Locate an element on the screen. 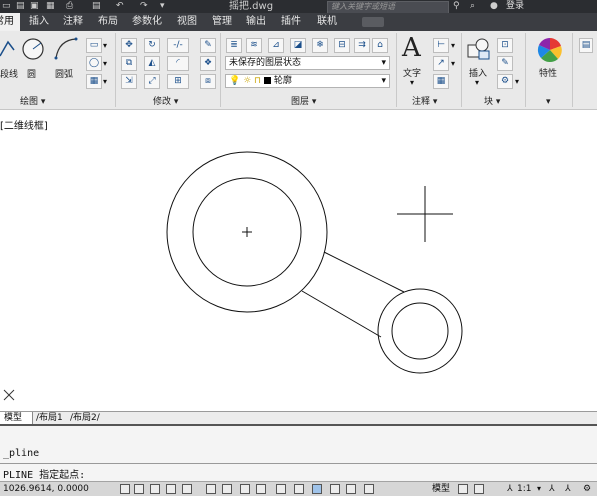  selection-cycling-icon is located at coordinates (335, 489).